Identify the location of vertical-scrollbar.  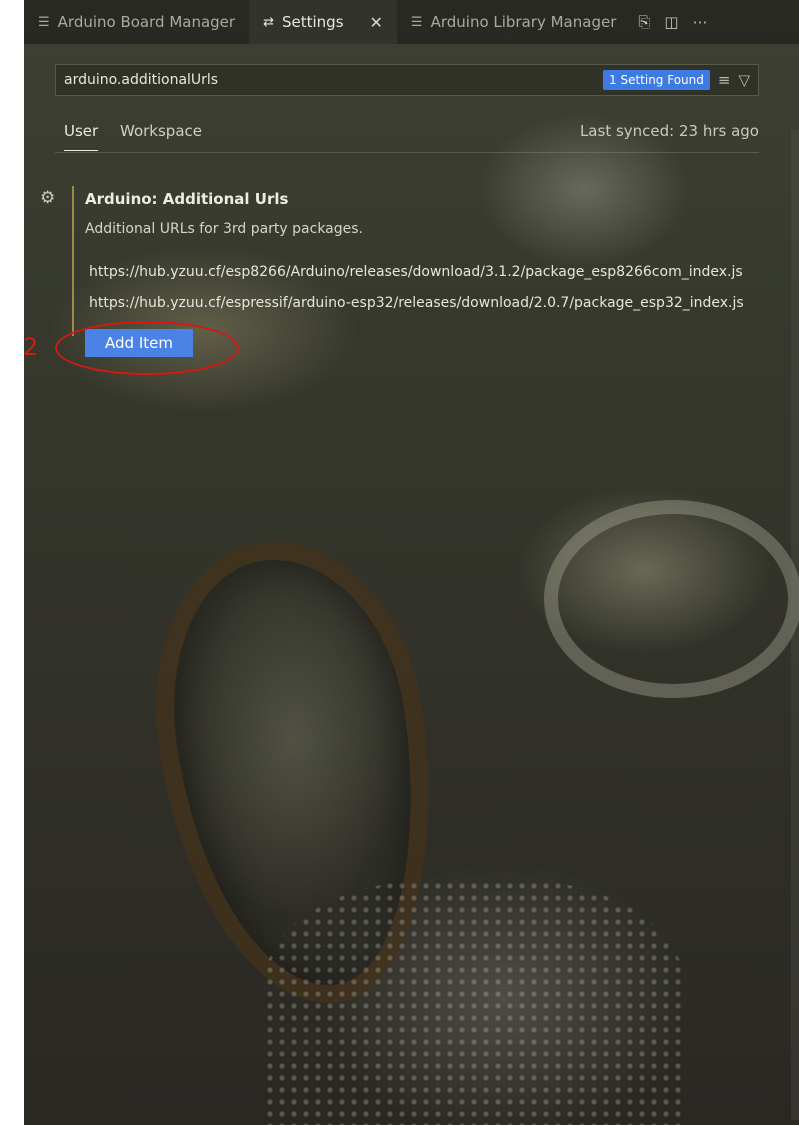
(795, 625).